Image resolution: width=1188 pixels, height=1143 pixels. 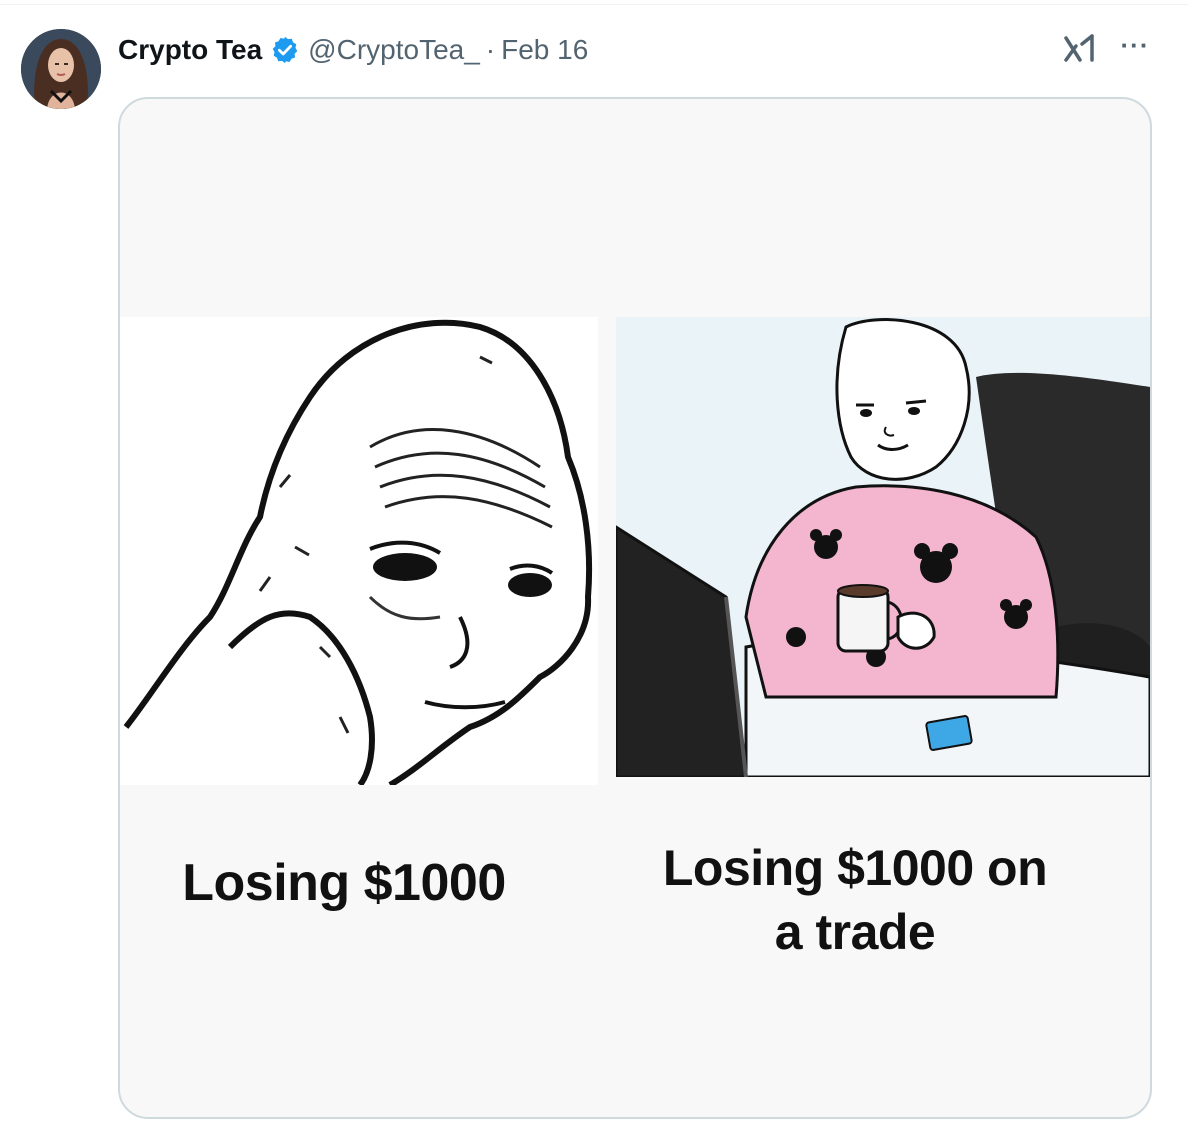 What do you see at coordinates (1135, 47) in the screenshot?
I see `more-icon: ···` at bounding box center [1135, 47].